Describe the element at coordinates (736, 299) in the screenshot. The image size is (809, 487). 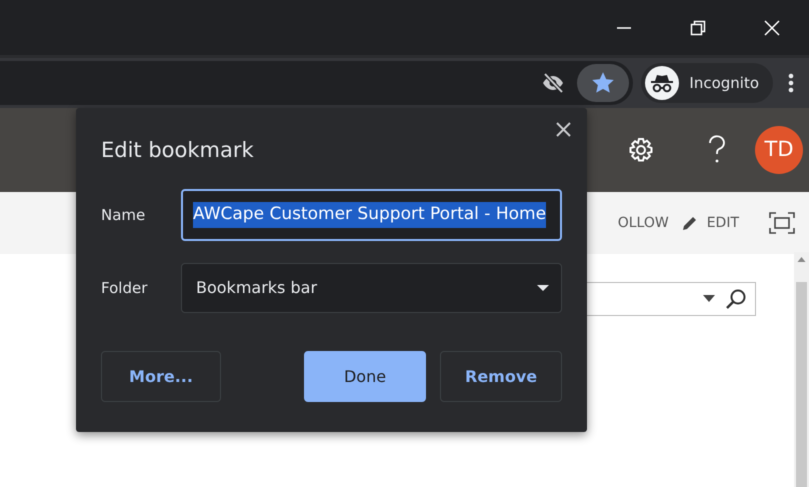
I see `search-icon` at that location.